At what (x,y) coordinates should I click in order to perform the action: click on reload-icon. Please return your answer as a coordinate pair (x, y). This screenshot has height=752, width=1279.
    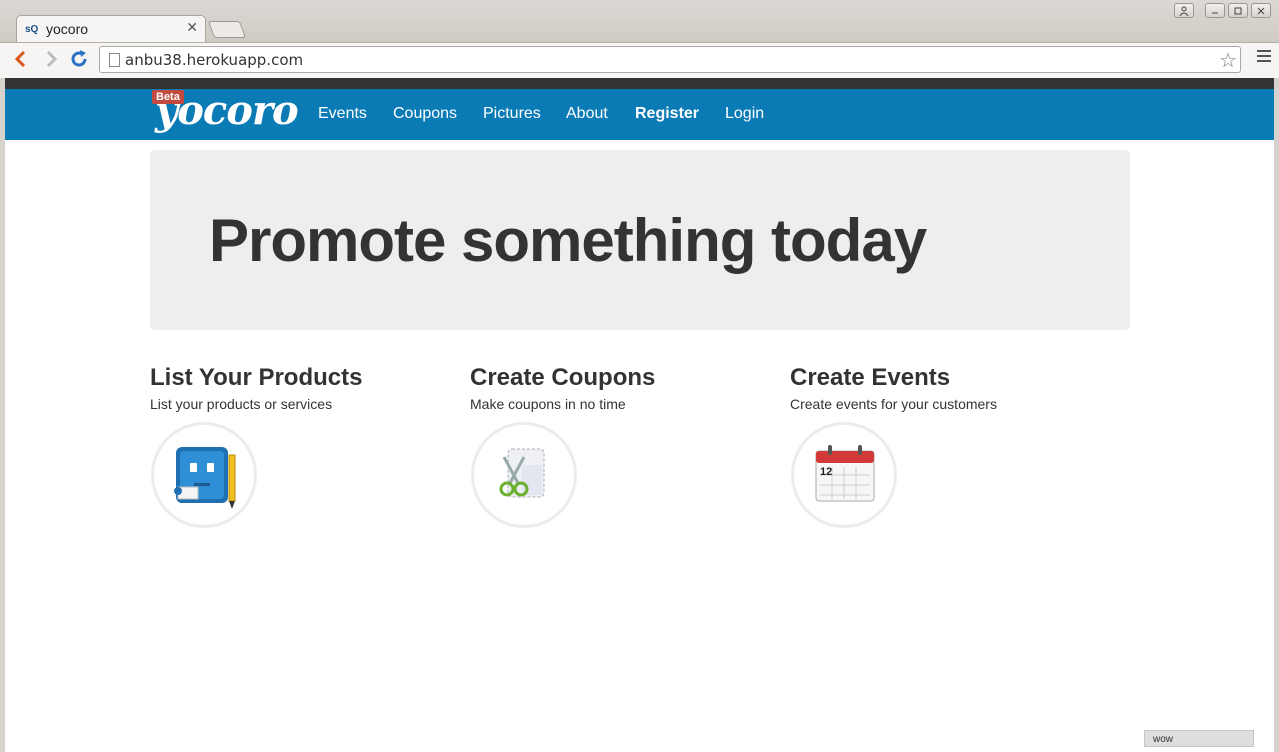
    Looking at the image, I should click on (79, 59).